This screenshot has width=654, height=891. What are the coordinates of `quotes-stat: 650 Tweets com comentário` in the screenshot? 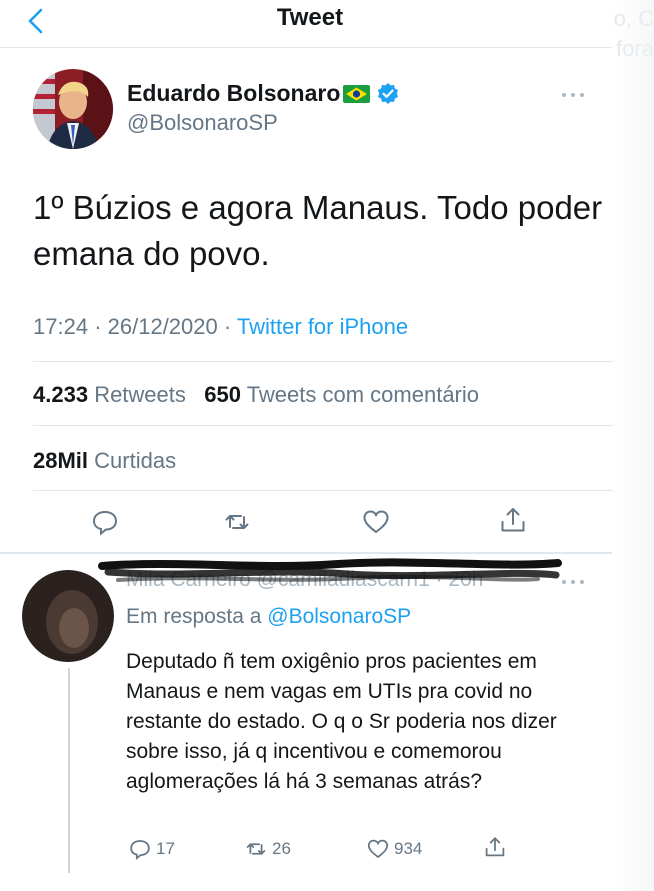 It's located at (341, 394).